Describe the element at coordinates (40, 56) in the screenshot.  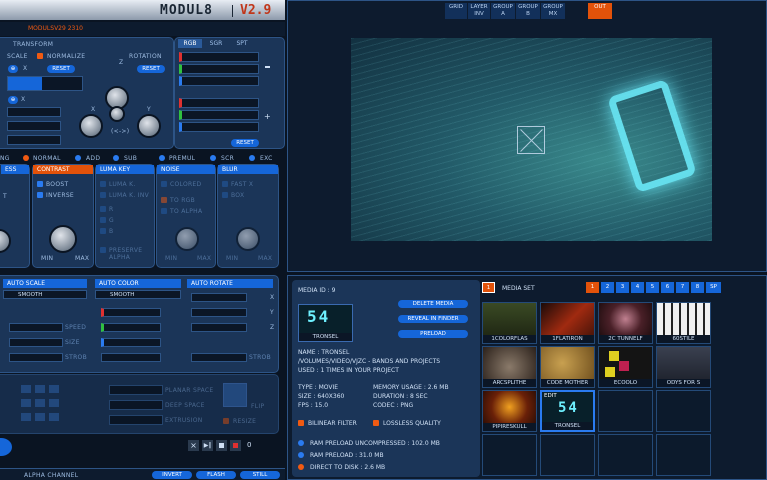
I see `normalize-checkbox` at that location.